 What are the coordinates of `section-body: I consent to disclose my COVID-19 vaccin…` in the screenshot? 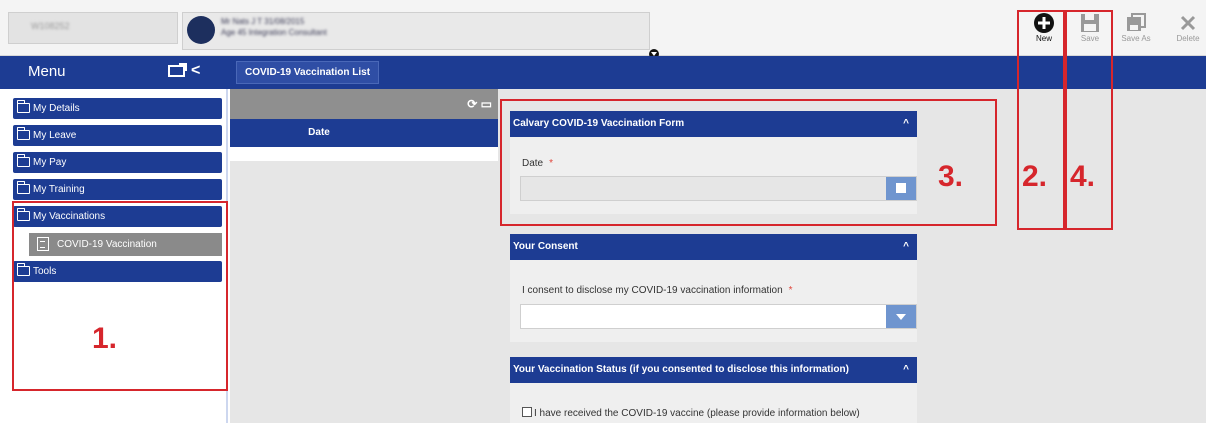 It's located at (713, 301).